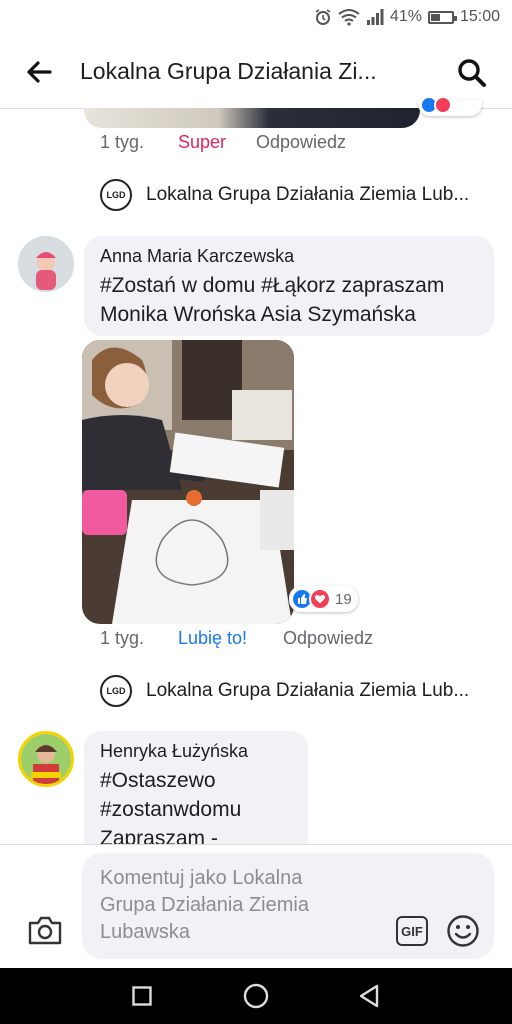 The height and width of the screenshot is (1024, 512). I want to click on prev-comment-actions: 1 tyg. Super Odpowiedz, so click(256, 144).